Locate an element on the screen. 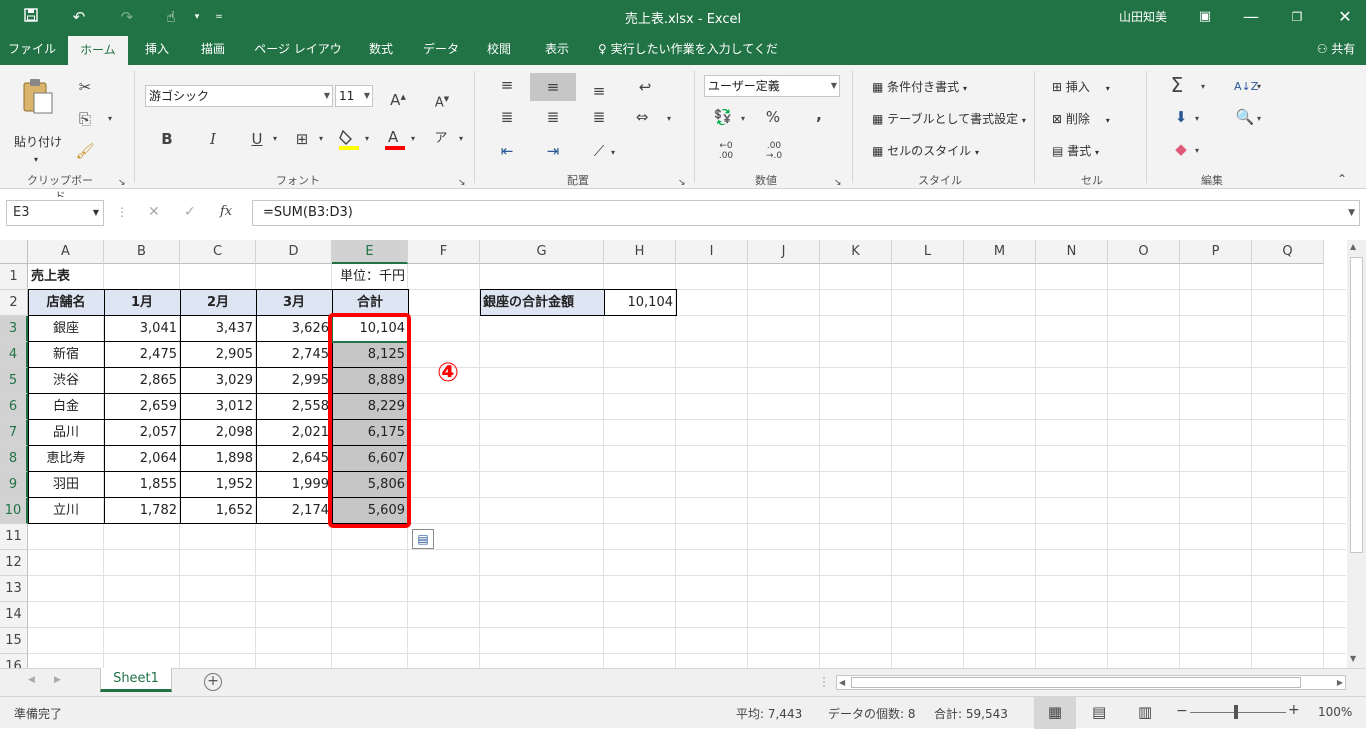 The image size is (1366, 729). tell-me-search: ♀ 実行したい作業を入力してください is located at coordinates (688, 60).